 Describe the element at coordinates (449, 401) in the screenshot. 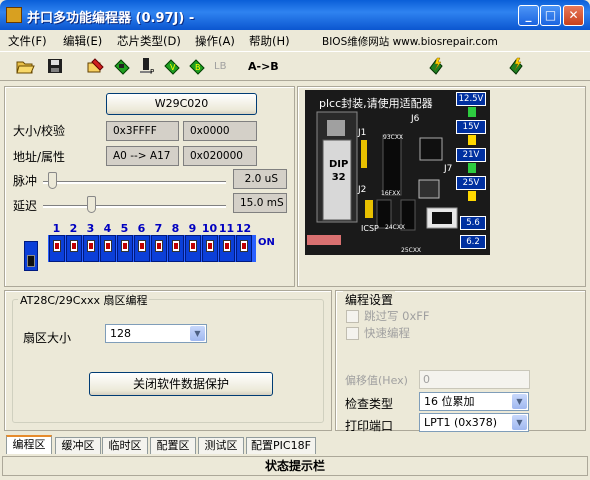

I see `check-type-value: 16 位累加` at that location.